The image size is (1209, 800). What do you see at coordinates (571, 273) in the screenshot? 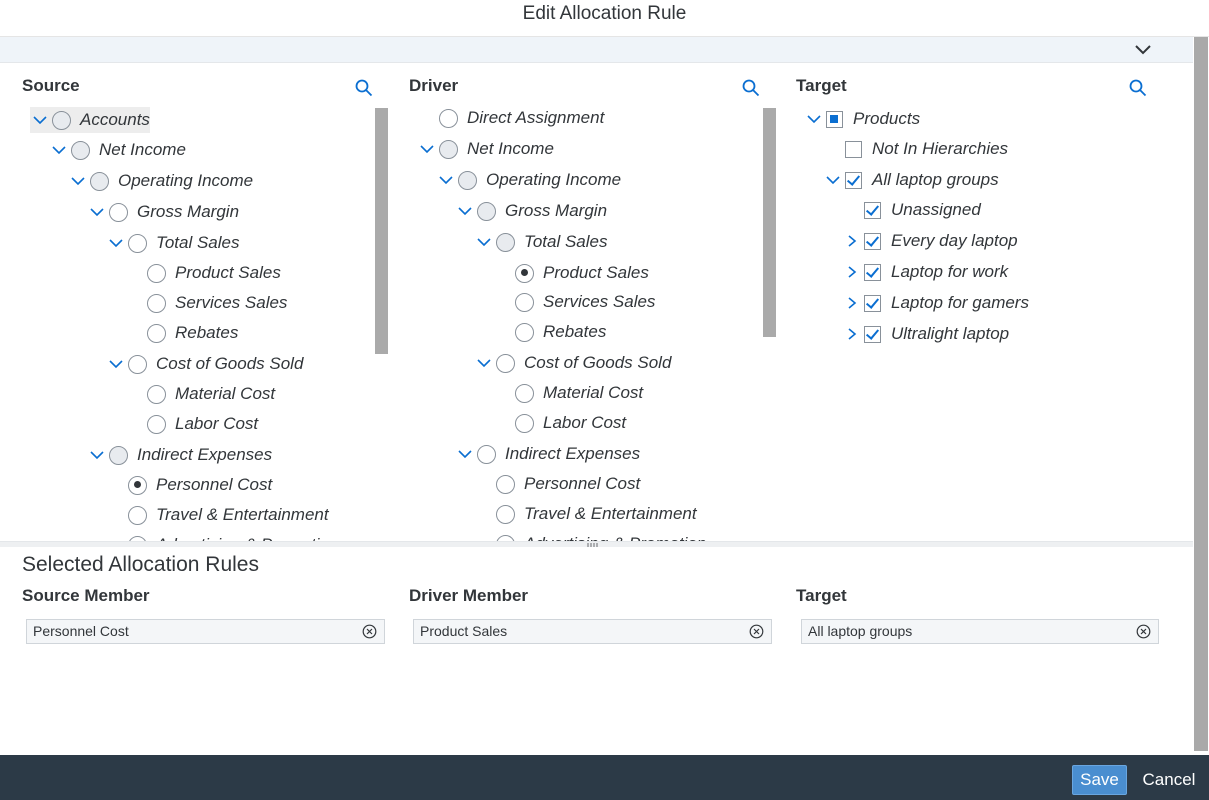
I see `driver-tree-node: Product Sales` at bounding box center [571, 273].